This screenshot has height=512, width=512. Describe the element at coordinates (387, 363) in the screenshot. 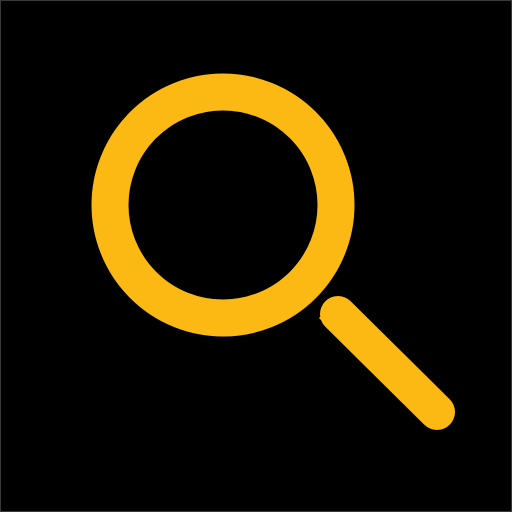

I see `magnifier-handle` at that location.